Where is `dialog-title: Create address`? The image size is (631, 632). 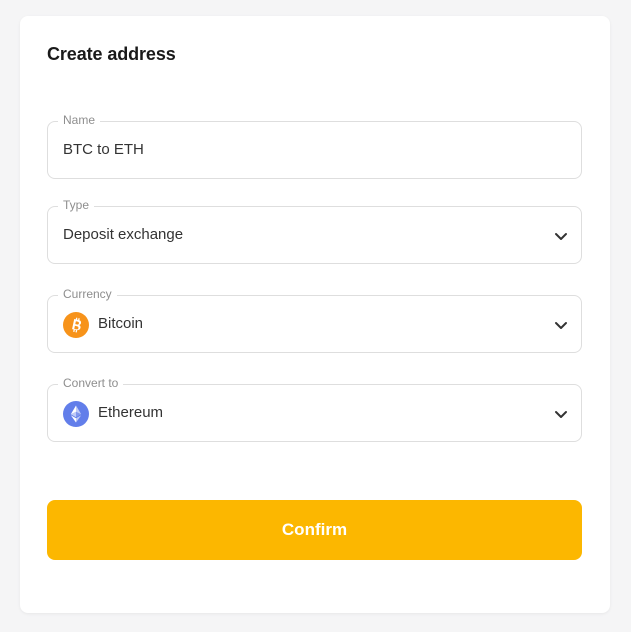 dialog-title: Create address is located at coordinates (111, 54).